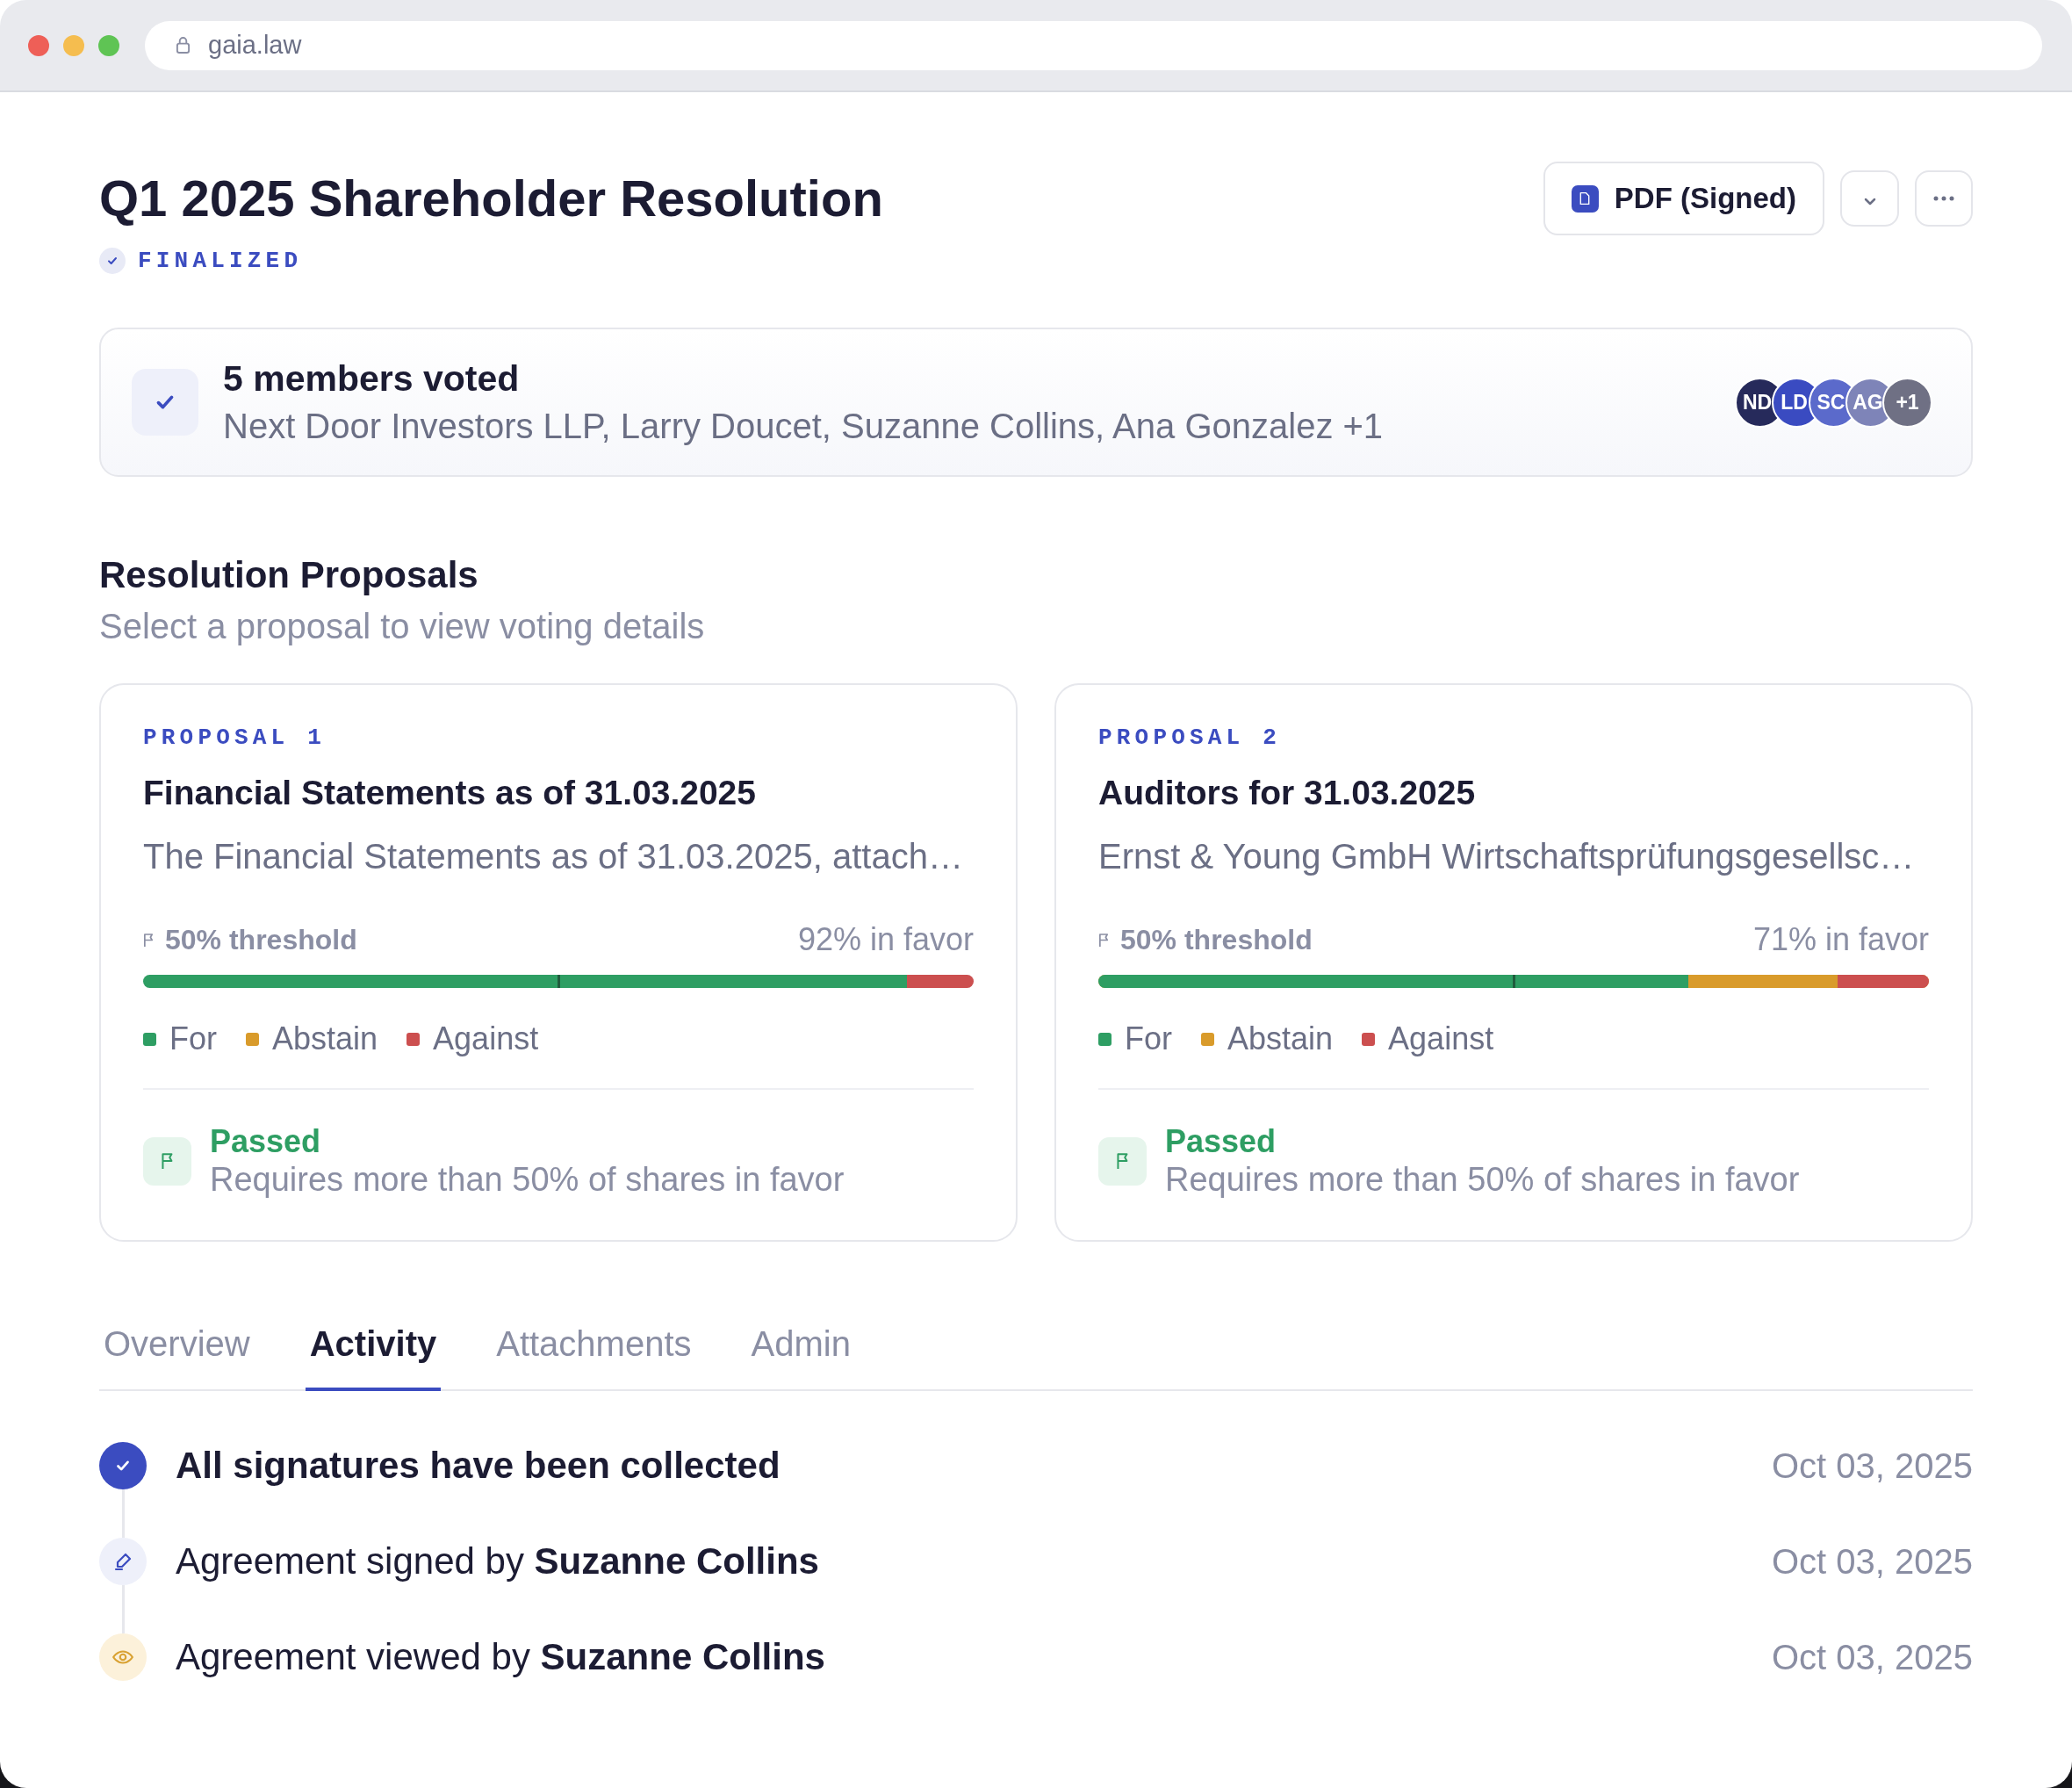 The width and height of the screenshot is (2072, 1788). Describe the element at coordinates (1190, 738) in the screenshot. I see `proposal-label: PROPOSAL 2` at that location.